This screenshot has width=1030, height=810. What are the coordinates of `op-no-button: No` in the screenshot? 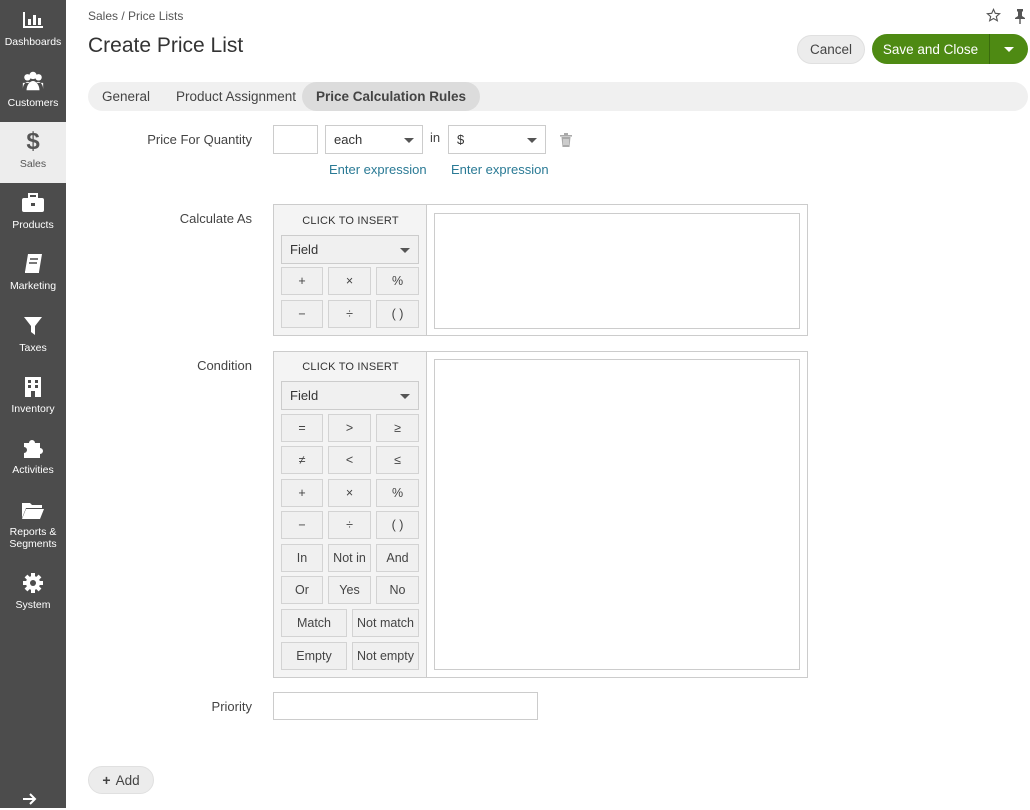 It's located at (397, 590).